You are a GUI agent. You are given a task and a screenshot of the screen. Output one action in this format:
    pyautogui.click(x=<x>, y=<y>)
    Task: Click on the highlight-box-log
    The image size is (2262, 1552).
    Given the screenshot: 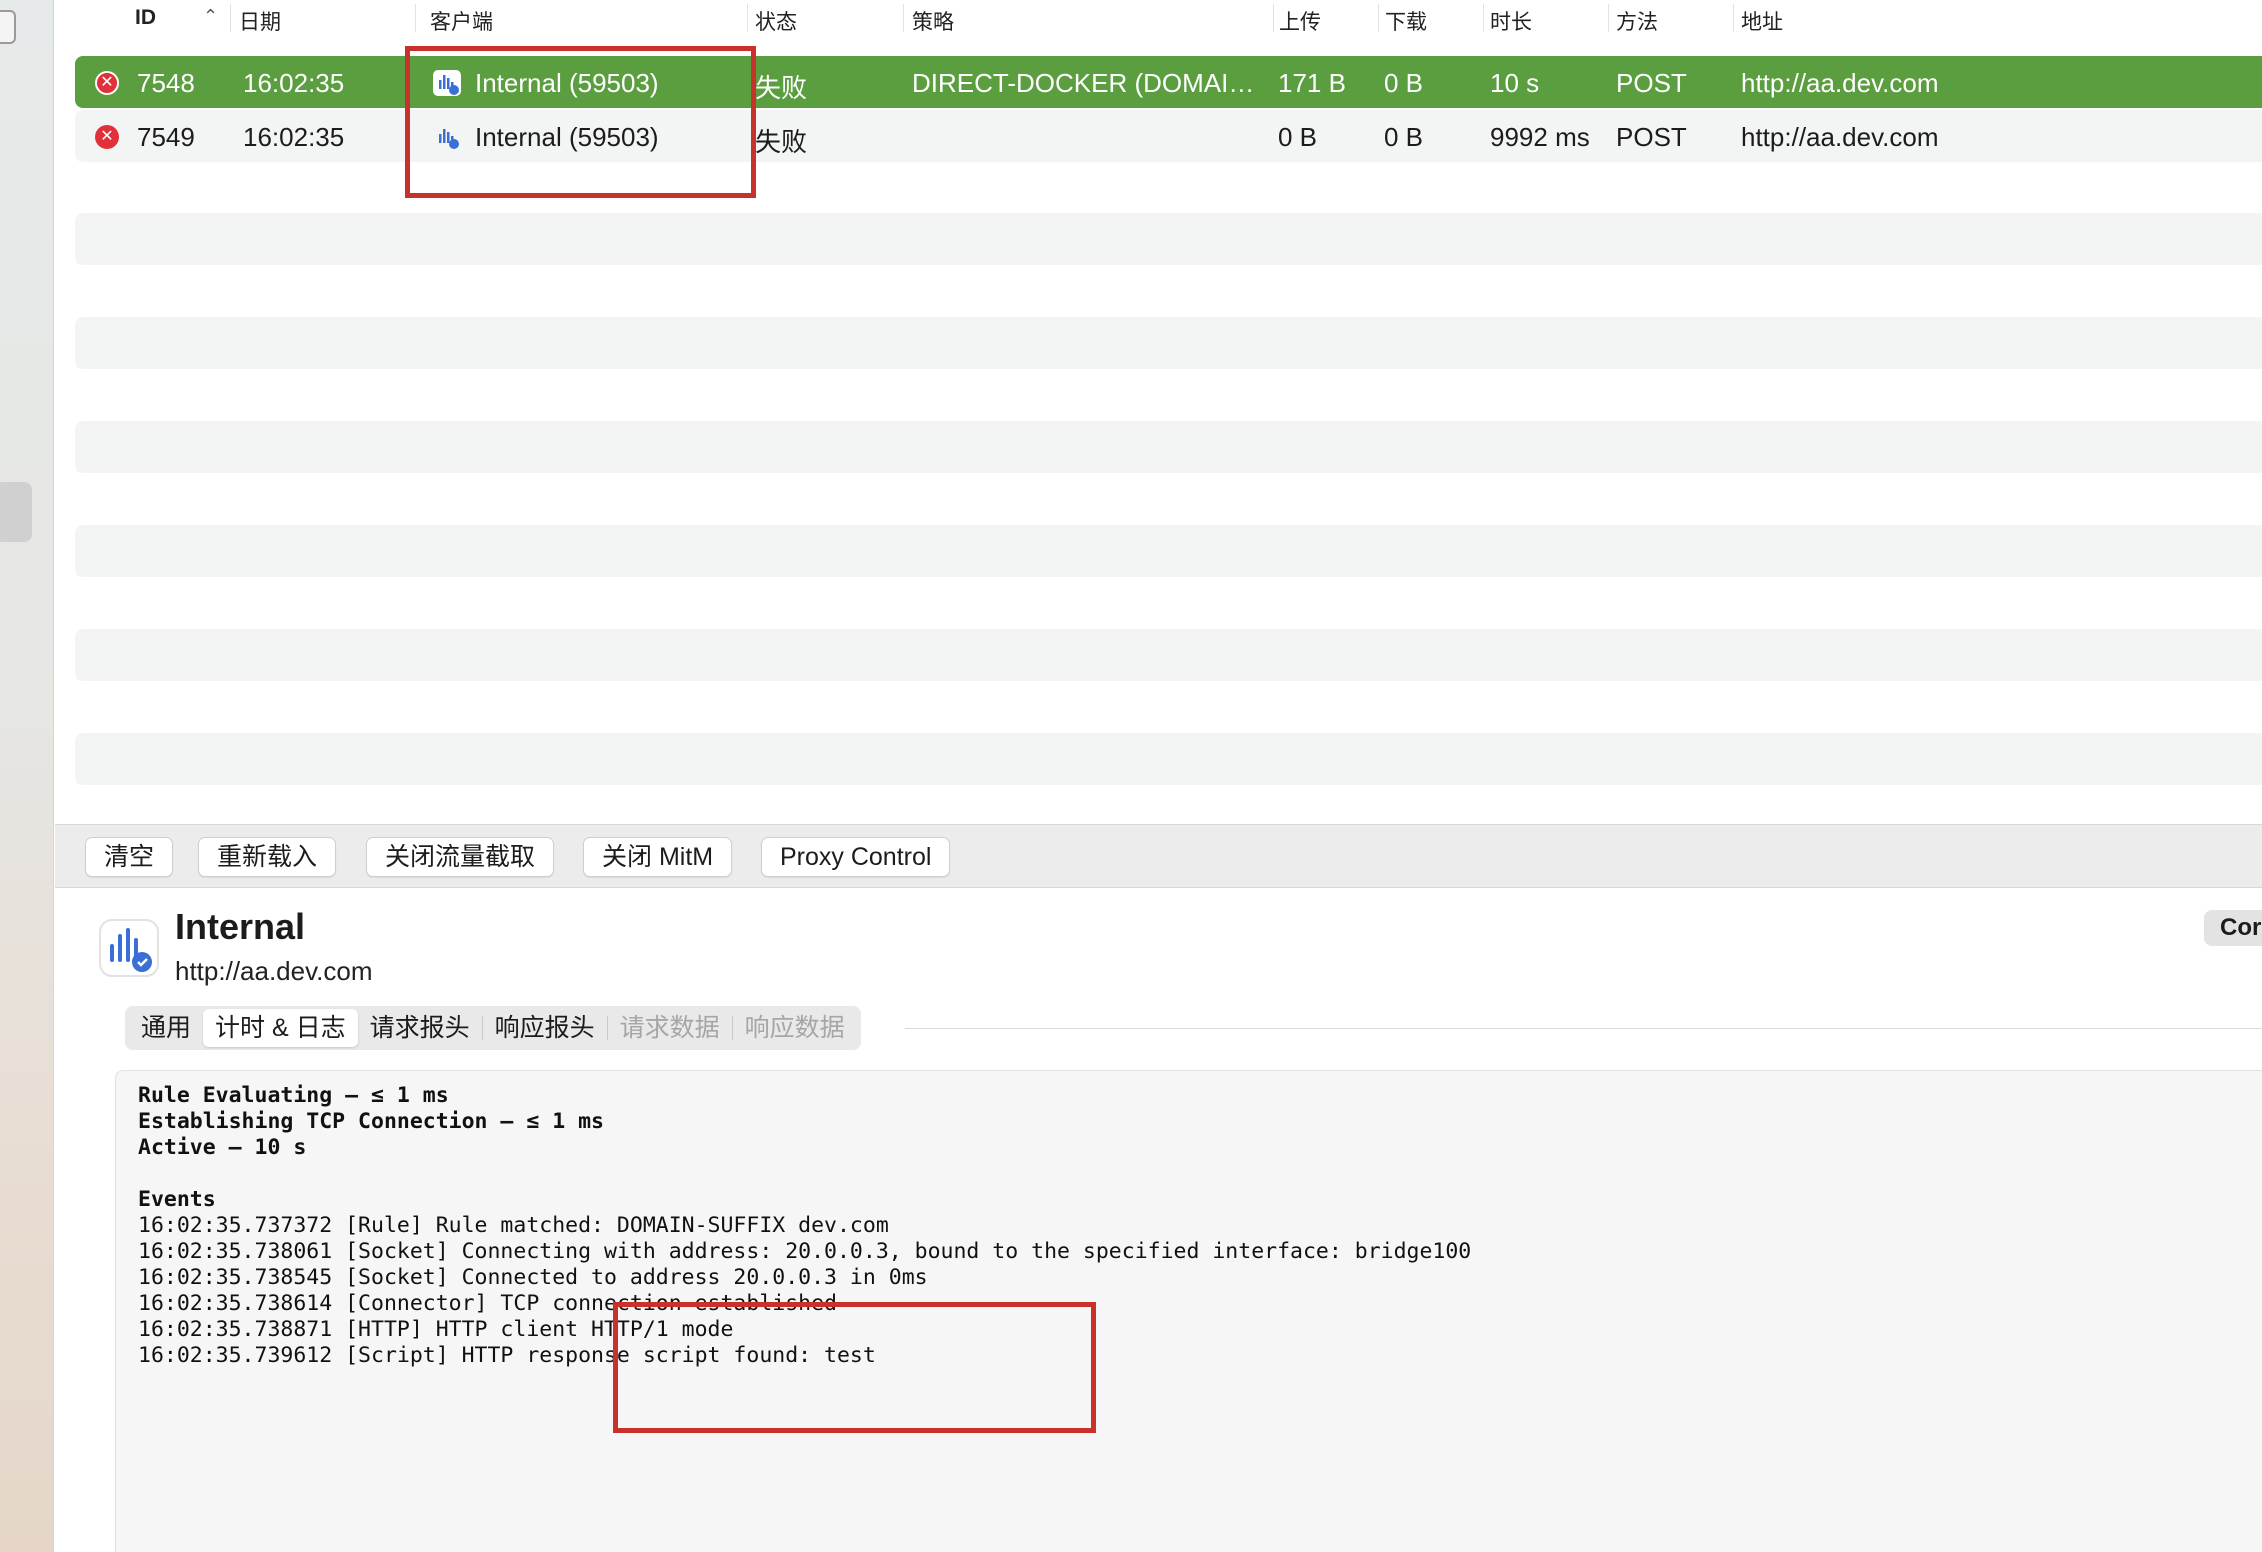 What is the action you would take?
    pyautogui.click(x=854, y=1367)
    